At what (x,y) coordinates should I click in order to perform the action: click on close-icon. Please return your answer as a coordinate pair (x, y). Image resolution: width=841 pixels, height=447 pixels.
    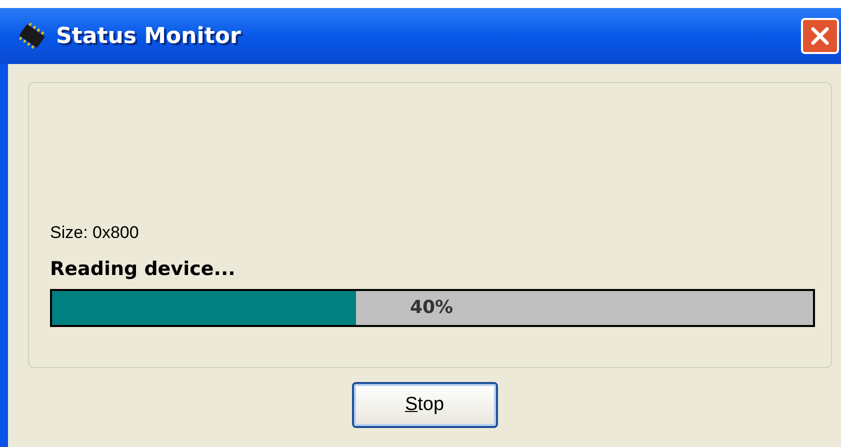
    Looking at the image, I should click on (820, 36).